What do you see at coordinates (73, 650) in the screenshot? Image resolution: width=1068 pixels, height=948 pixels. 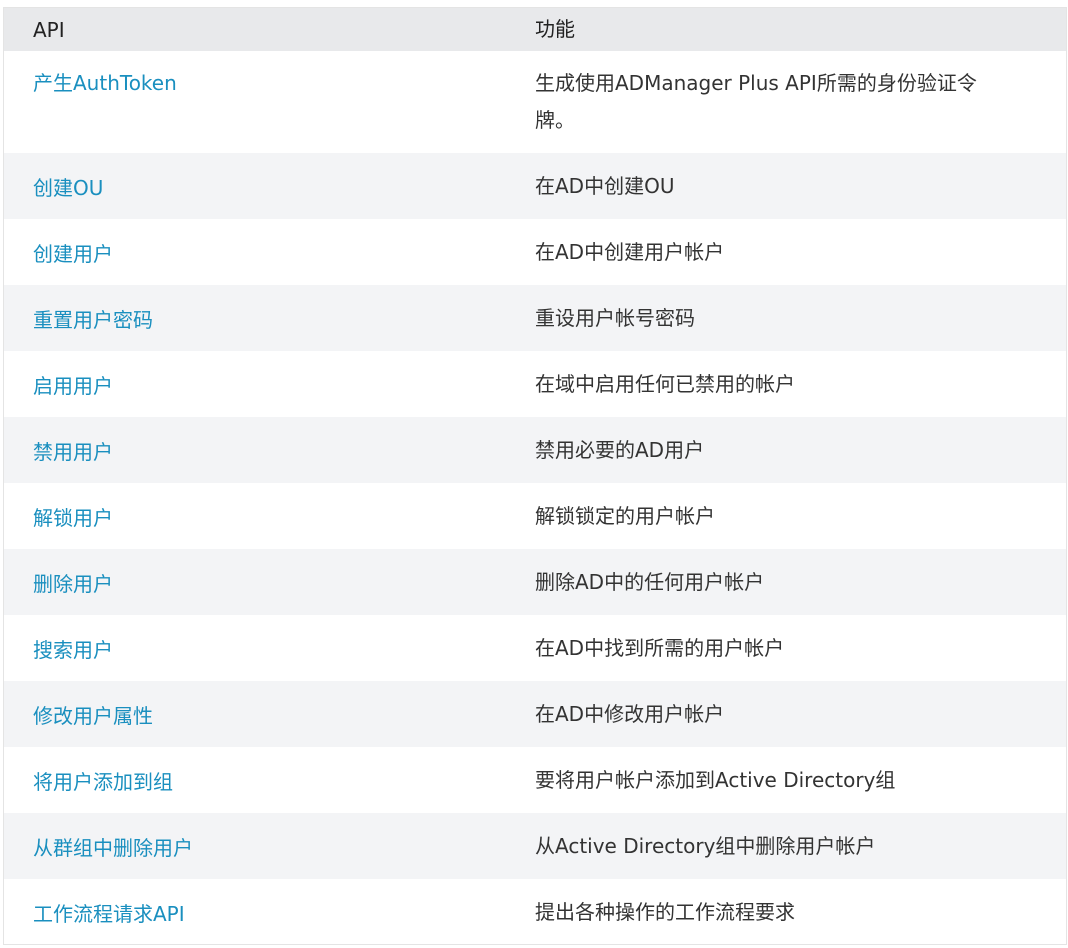 I see `api-link-search-user: 搜索用户` at bounding box center [73, 650].